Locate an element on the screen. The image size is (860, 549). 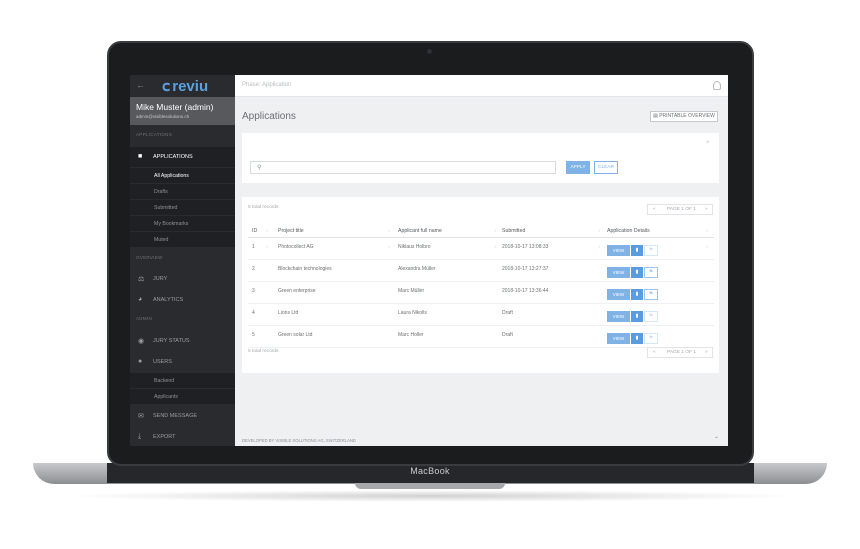
apply-button: APPLY is located at coordinates (578, 167).